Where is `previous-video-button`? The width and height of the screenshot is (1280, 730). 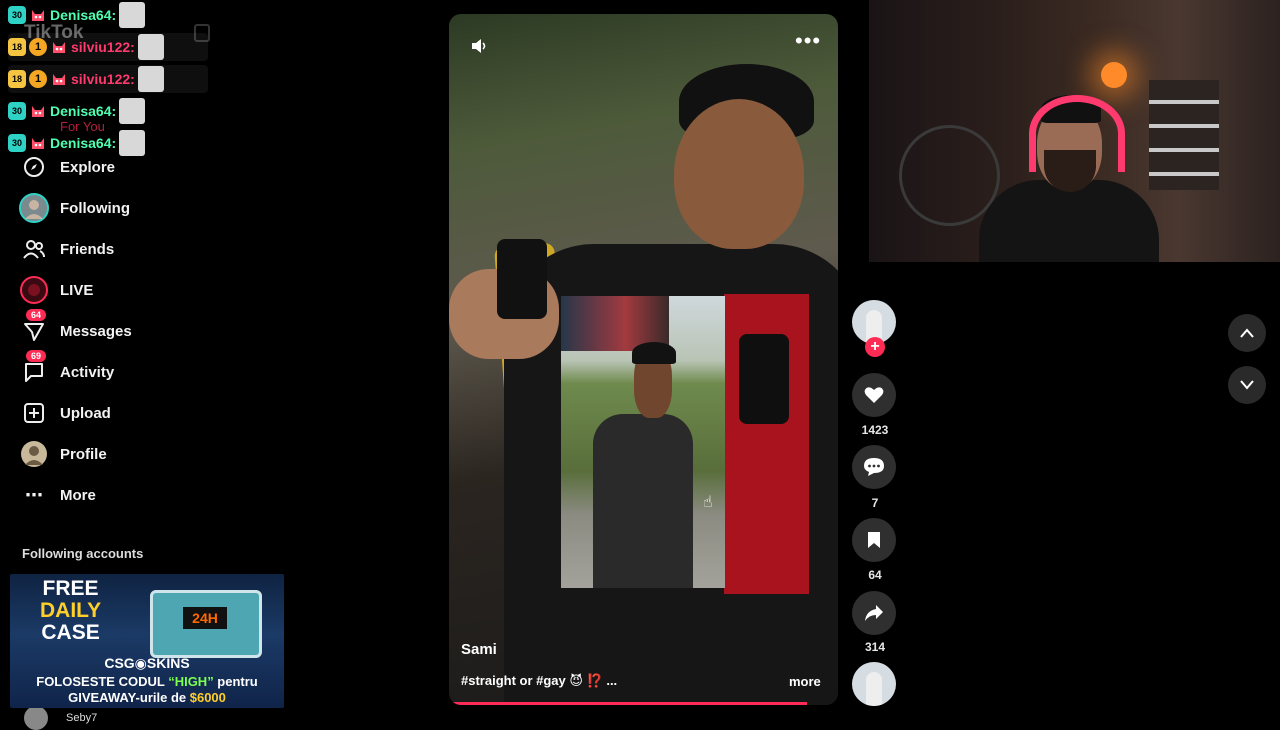 previous-video-button is located at coordinates (1247, 333).